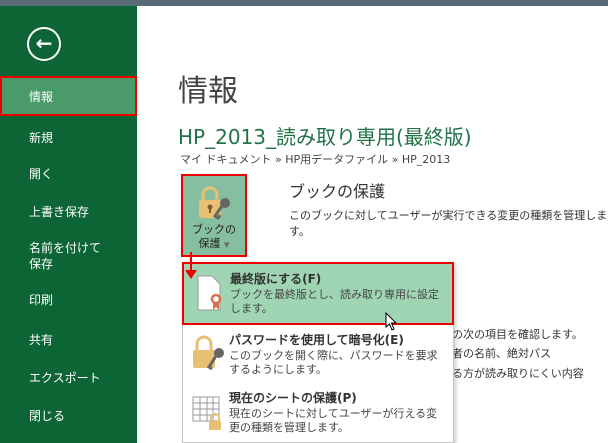 Image resolution: width=608 pixels, height=443 pixels. I want to click on annotation-arrow, so click(191, 262).